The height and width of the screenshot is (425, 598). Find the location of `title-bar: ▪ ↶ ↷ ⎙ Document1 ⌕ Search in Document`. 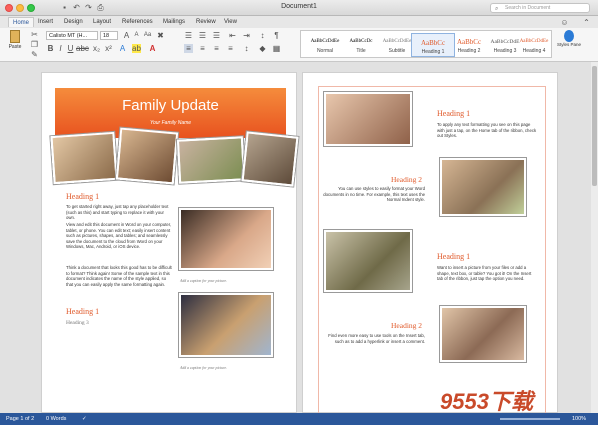

title-bar: ▪ ↶ ↷ ⎙ Document1 ⌕ Search in Document is located at coordinates (299, 8).